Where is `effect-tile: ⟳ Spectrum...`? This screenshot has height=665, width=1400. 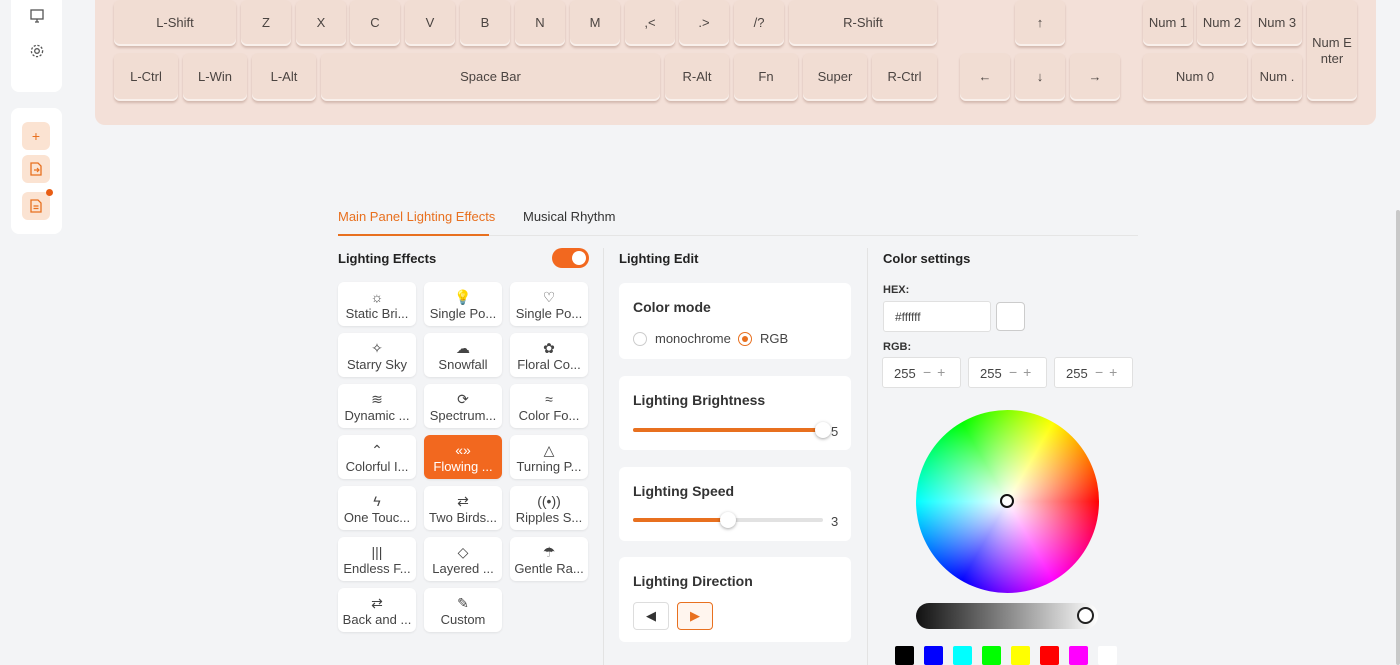
effect-tile: ⟳ Spectrum... is located at coordinates (463, 406).